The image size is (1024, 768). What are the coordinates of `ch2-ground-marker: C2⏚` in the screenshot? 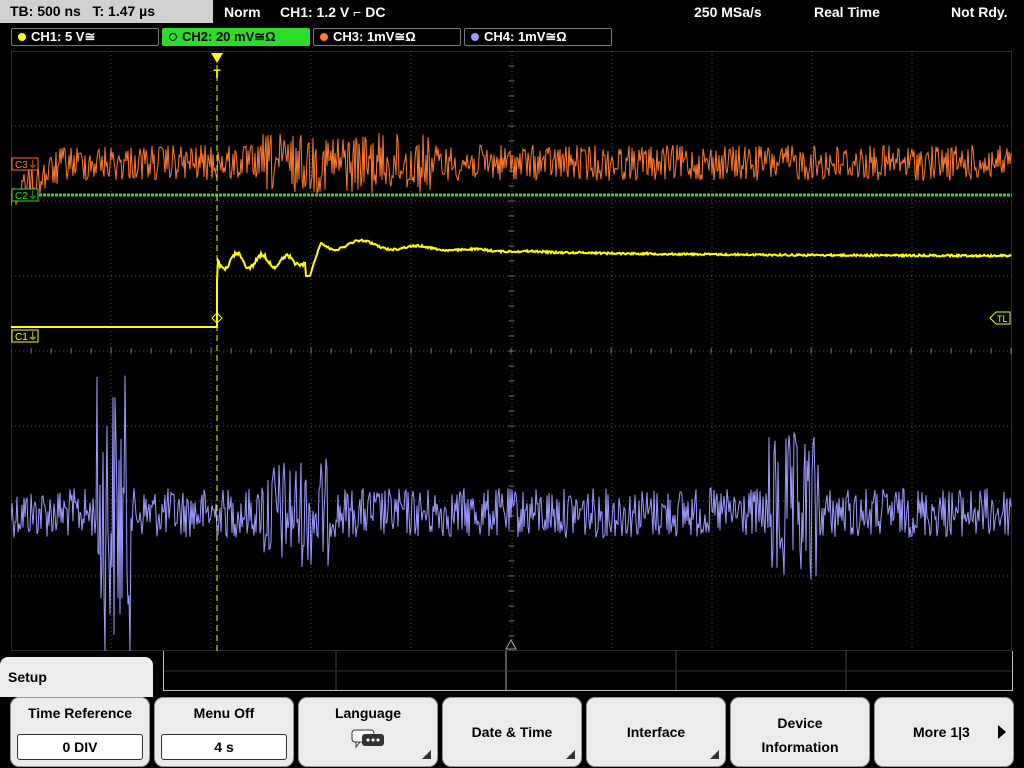 It's located at (25, 195).